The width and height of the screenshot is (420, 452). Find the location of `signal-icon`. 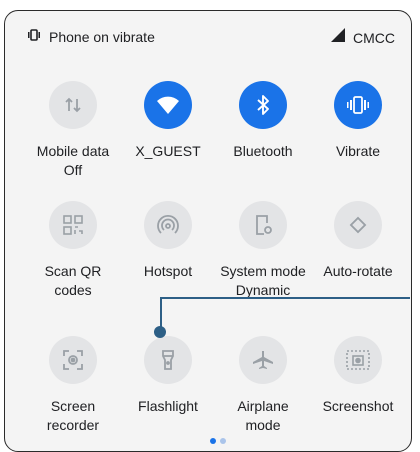

signal-icon is located at coordinates (338, 37).